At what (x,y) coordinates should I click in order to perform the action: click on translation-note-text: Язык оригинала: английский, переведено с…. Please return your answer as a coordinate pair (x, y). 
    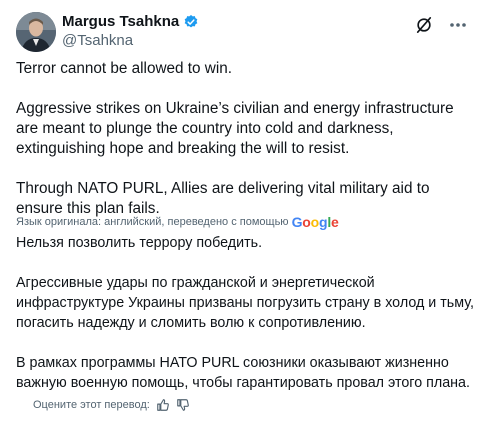
    Looking at the image, I should click on (152, 222).